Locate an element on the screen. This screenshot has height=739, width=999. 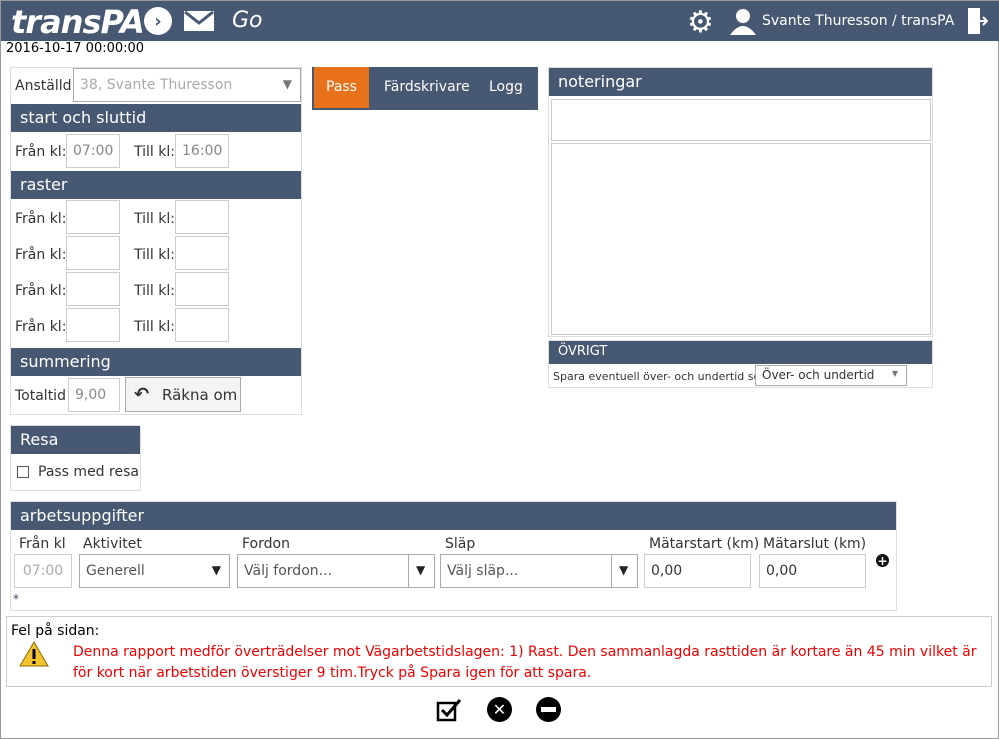
recalc-button: ↶ Räkna om is located at coordinates (183, 394).